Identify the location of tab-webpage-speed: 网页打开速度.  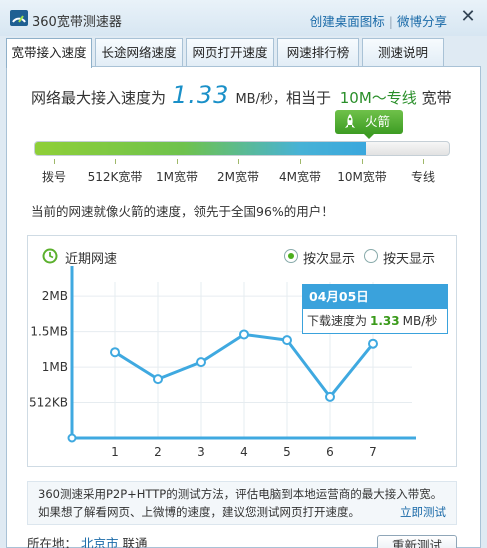
(230, 52).